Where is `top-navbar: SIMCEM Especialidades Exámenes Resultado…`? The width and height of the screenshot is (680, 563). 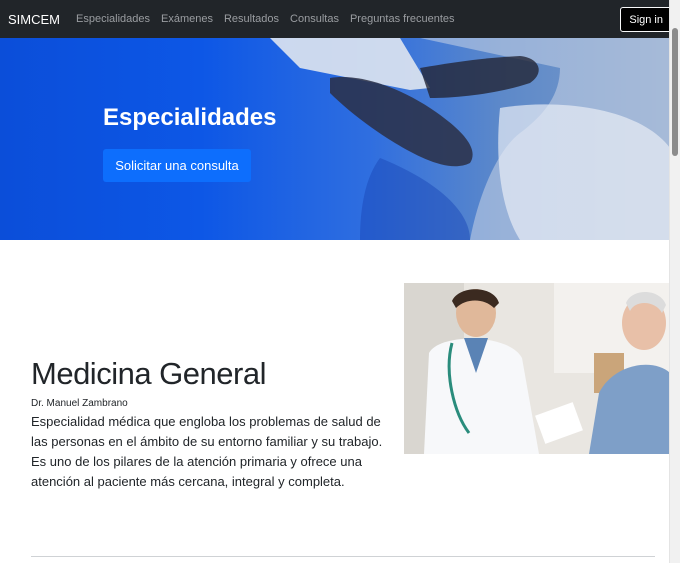
top-navbar: SIMCEM Especialidades Exámenes Resultado… is located at coordinates (336, 19).